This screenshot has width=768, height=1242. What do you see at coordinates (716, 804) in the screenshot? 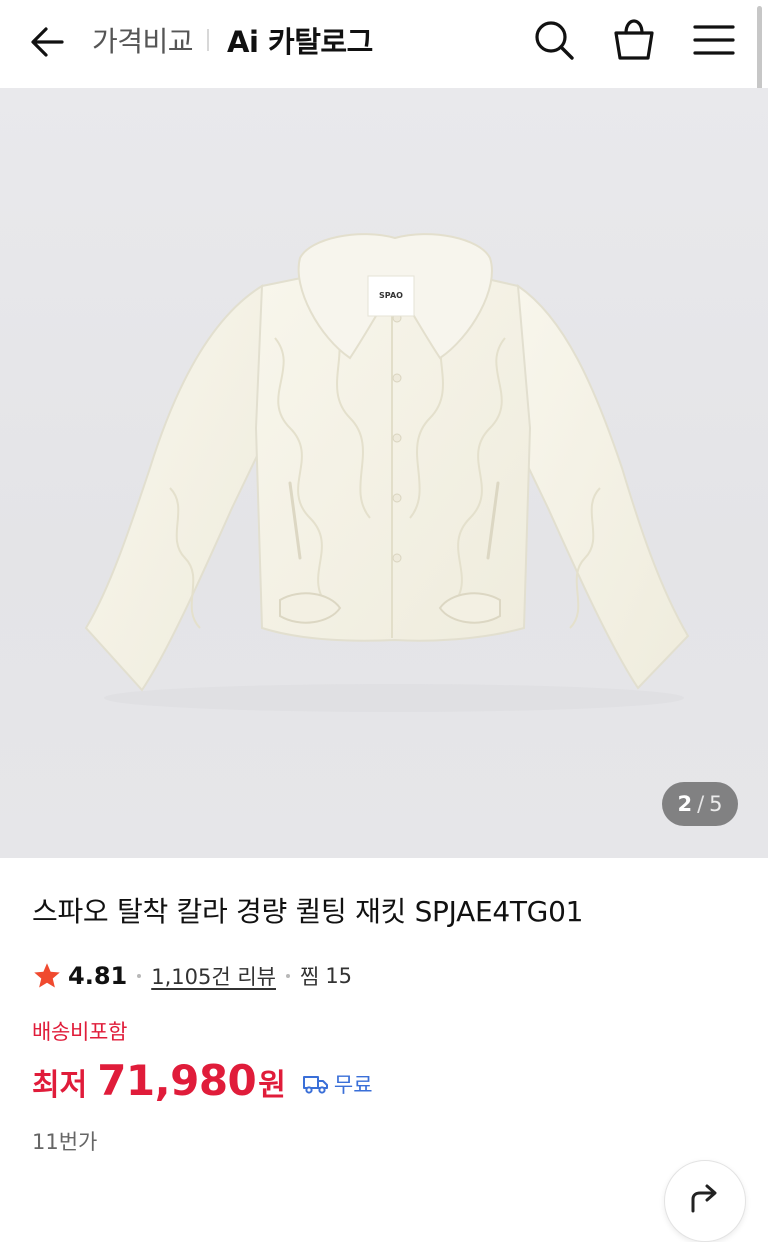
I see `image-counter-total: 5` at bounding box center [716, 804].